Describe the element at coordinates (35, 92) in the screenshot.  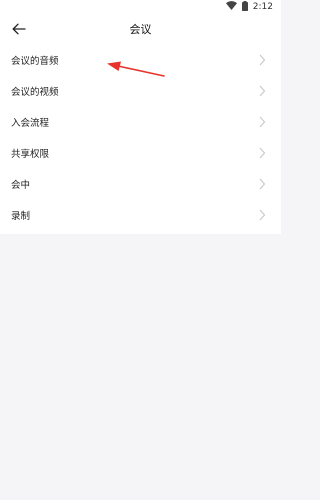
I see `menu-item-label: 会议的视频` at that location.